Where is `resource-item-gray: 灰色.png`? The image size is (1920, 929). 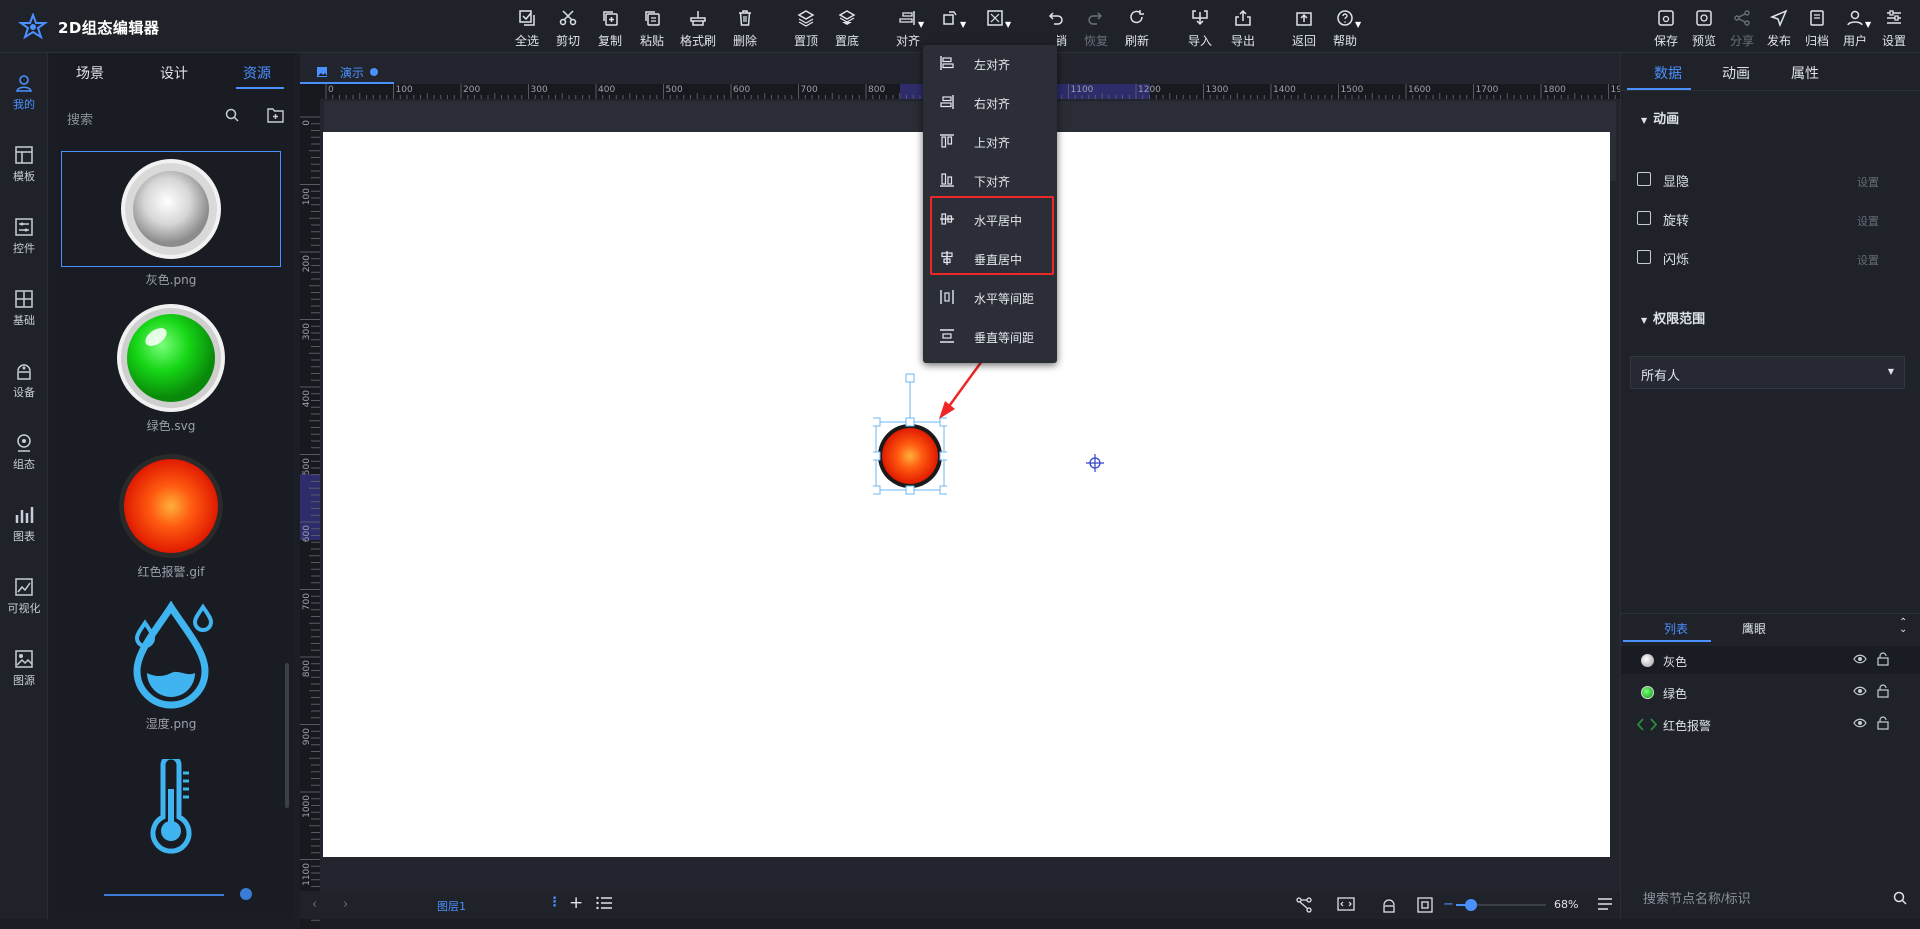
resource-item-gray: 灰色.png is located at coordinates (171, 219).